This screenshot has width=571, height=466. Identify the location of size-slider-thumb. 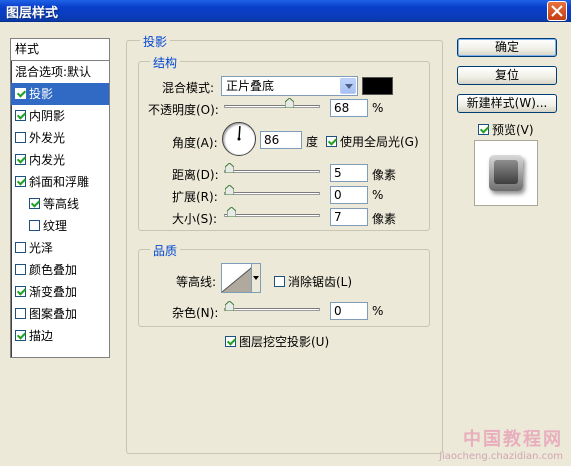
(231, 212).